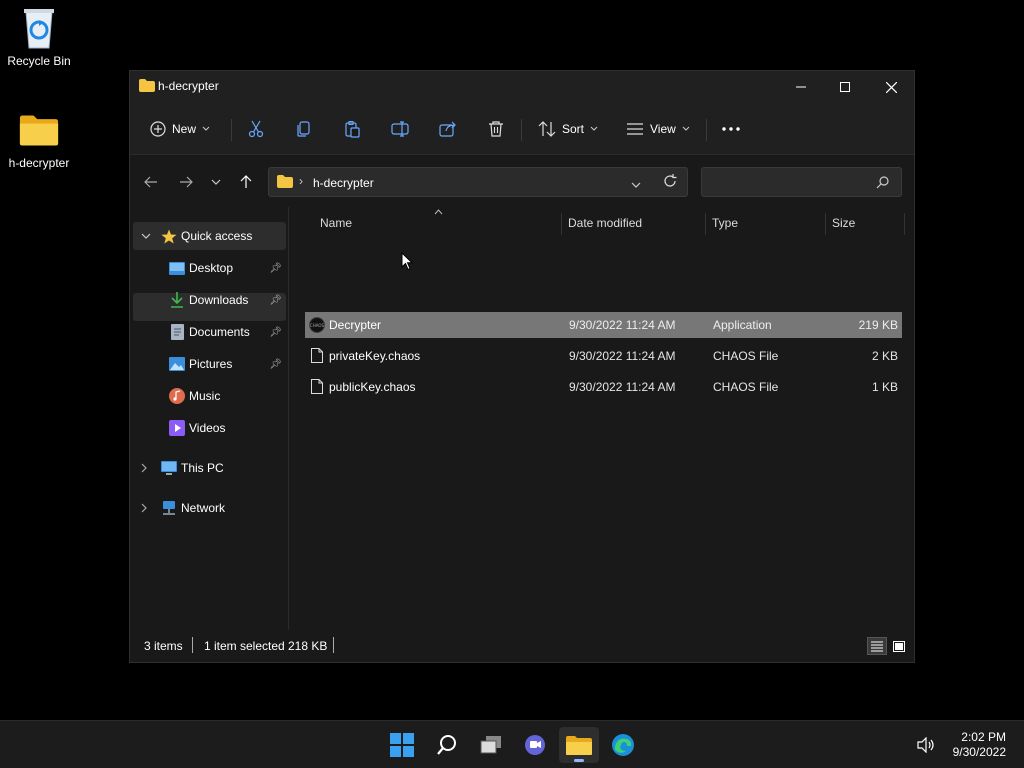 The image size is (1024, 768). What do you see at coordinates (535, 745) in the screenshot?
I see `chat-button` at bounding box center [535, 745].